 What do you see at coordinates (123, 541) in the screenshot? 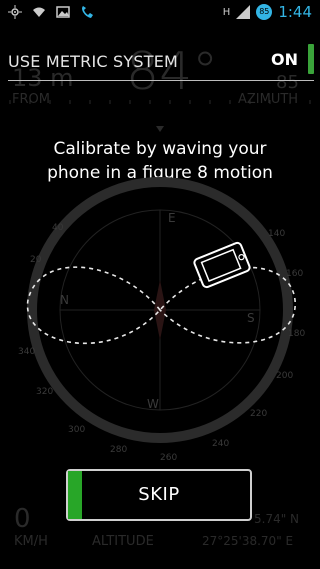
I see `bg-altitude-label: ALTITUDE` at bounding box center [123, 541].